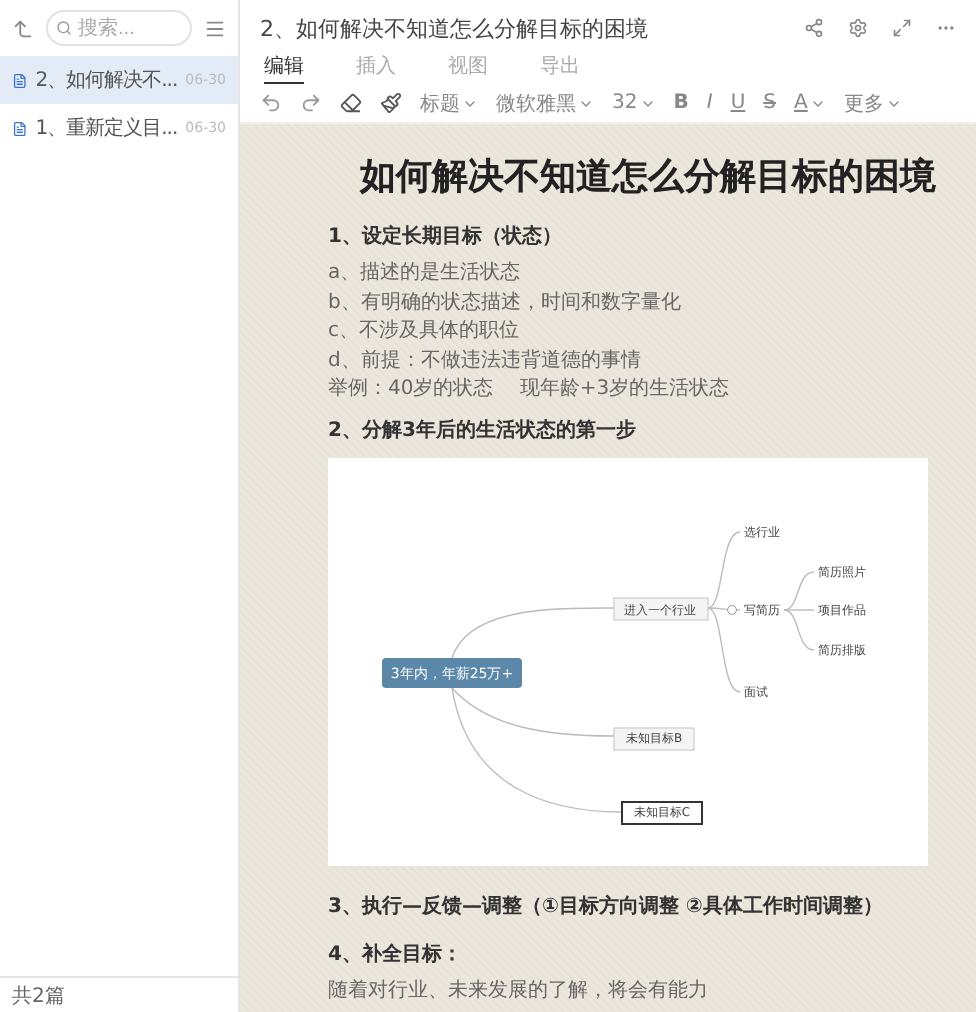  What do you see at coordinates (661, 608) in the screenshot?
I see `branch-node` at bounding box center [661, 608].